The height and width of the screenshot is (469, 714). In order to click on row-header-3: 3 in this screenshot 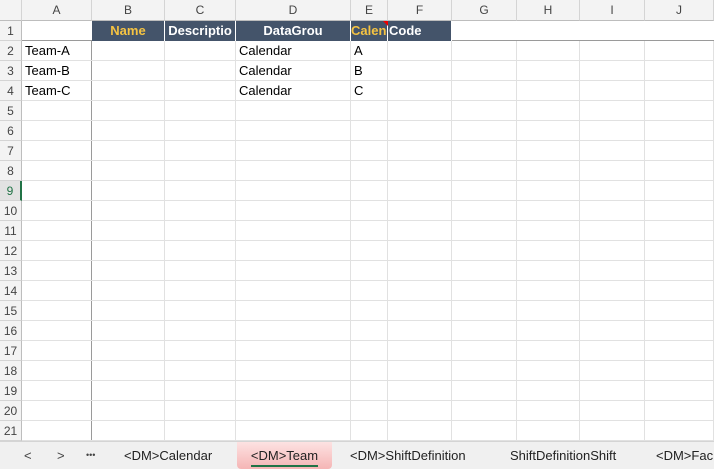, I will do `click(11, 71)`.